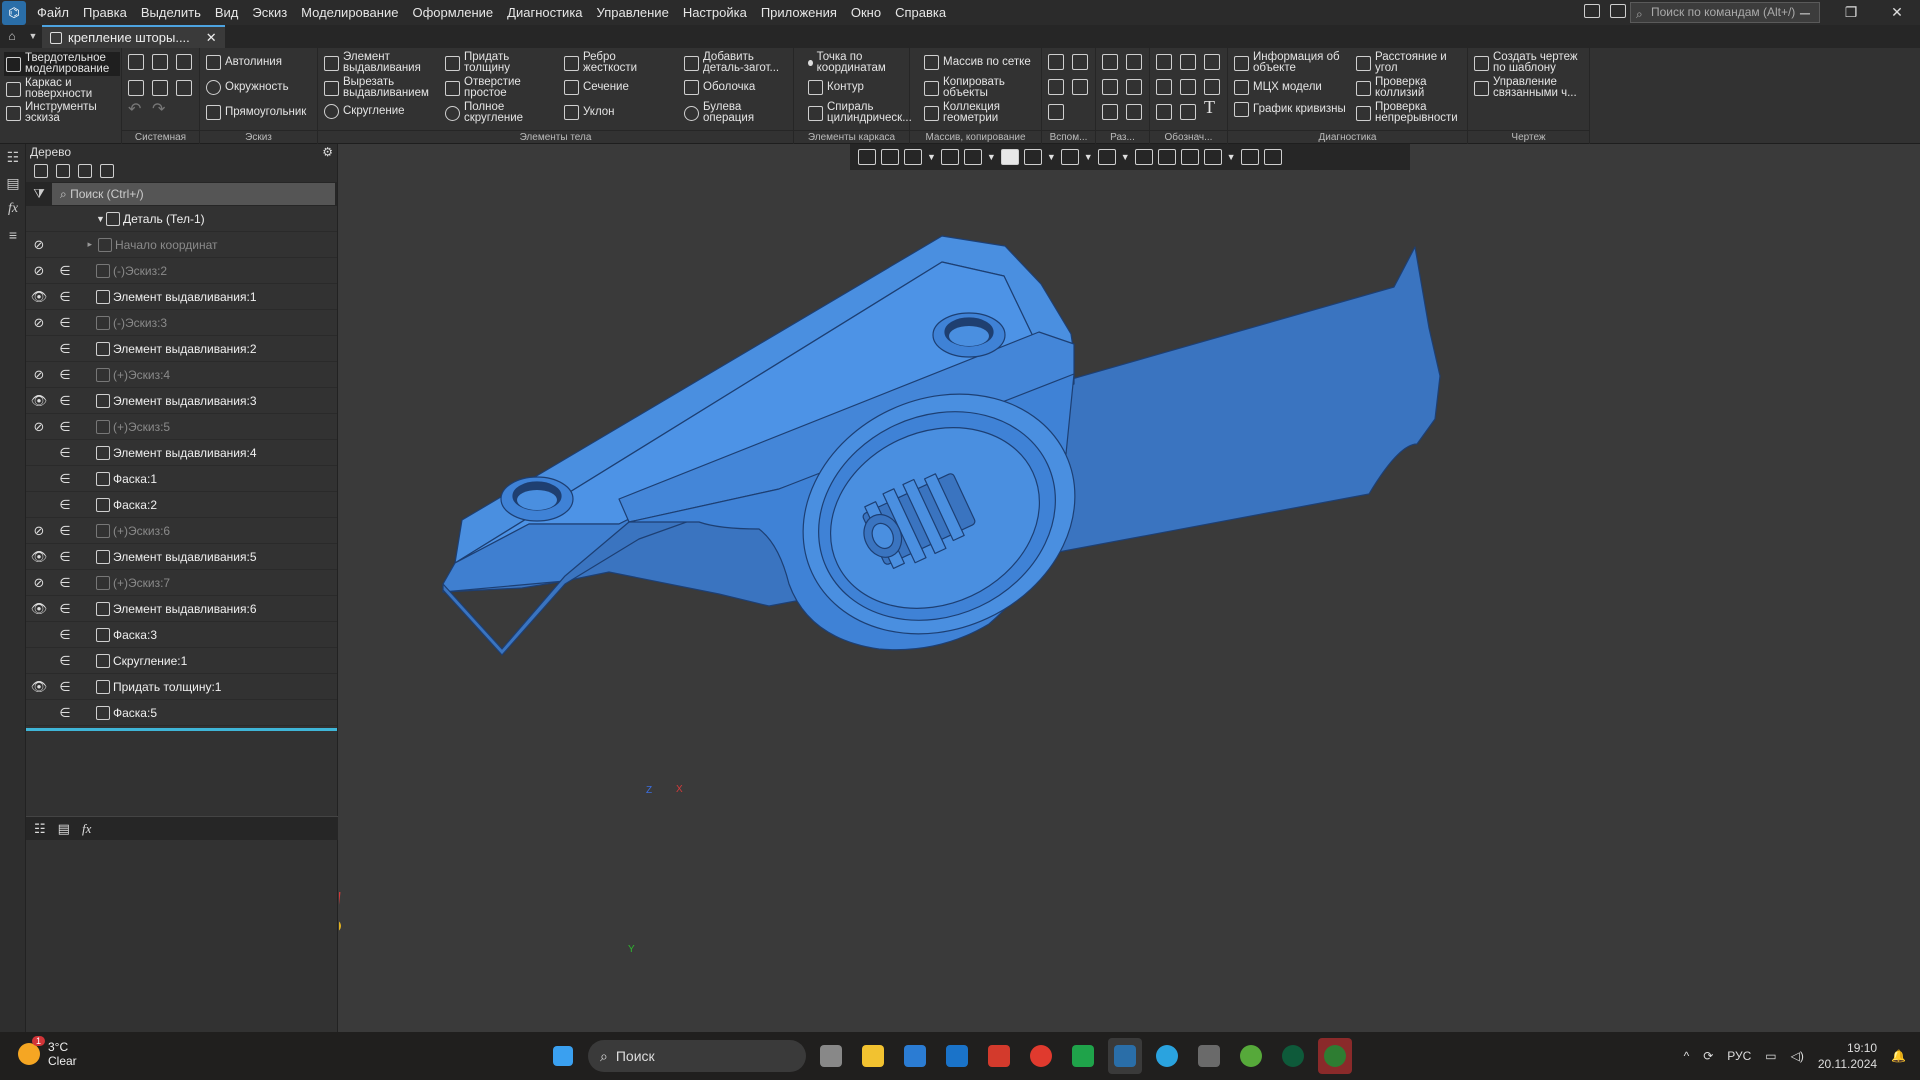  I want to click on torrent-button, so click(1251, 1056).